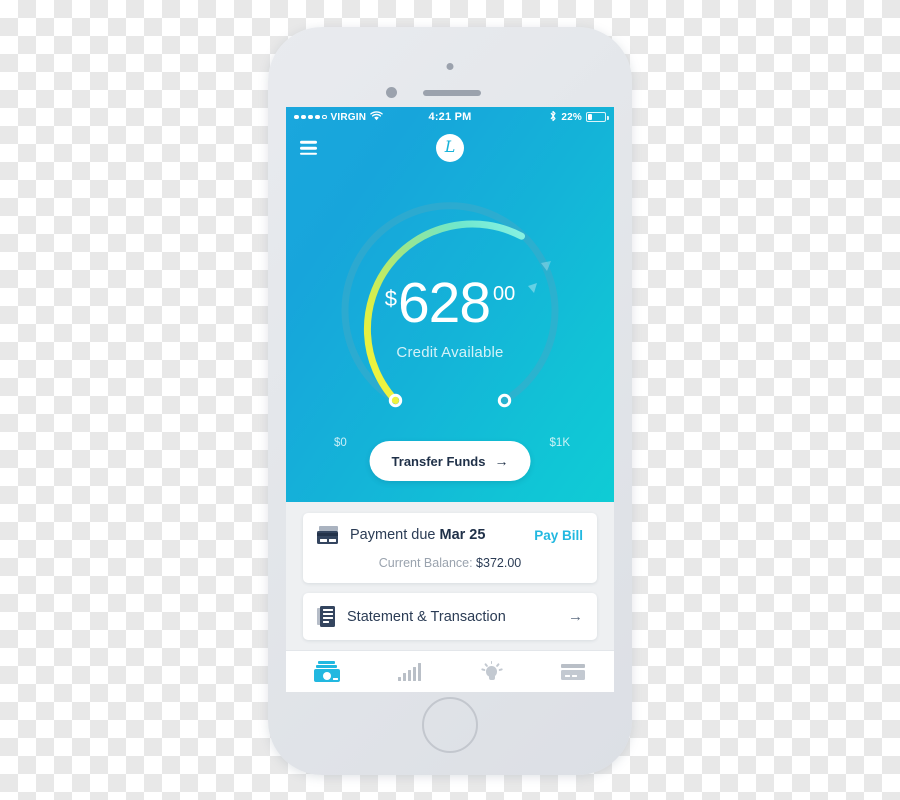  Describe the element at coordinates (452, 93) in the screenshot. I see `earpiece-speaker` at that location.